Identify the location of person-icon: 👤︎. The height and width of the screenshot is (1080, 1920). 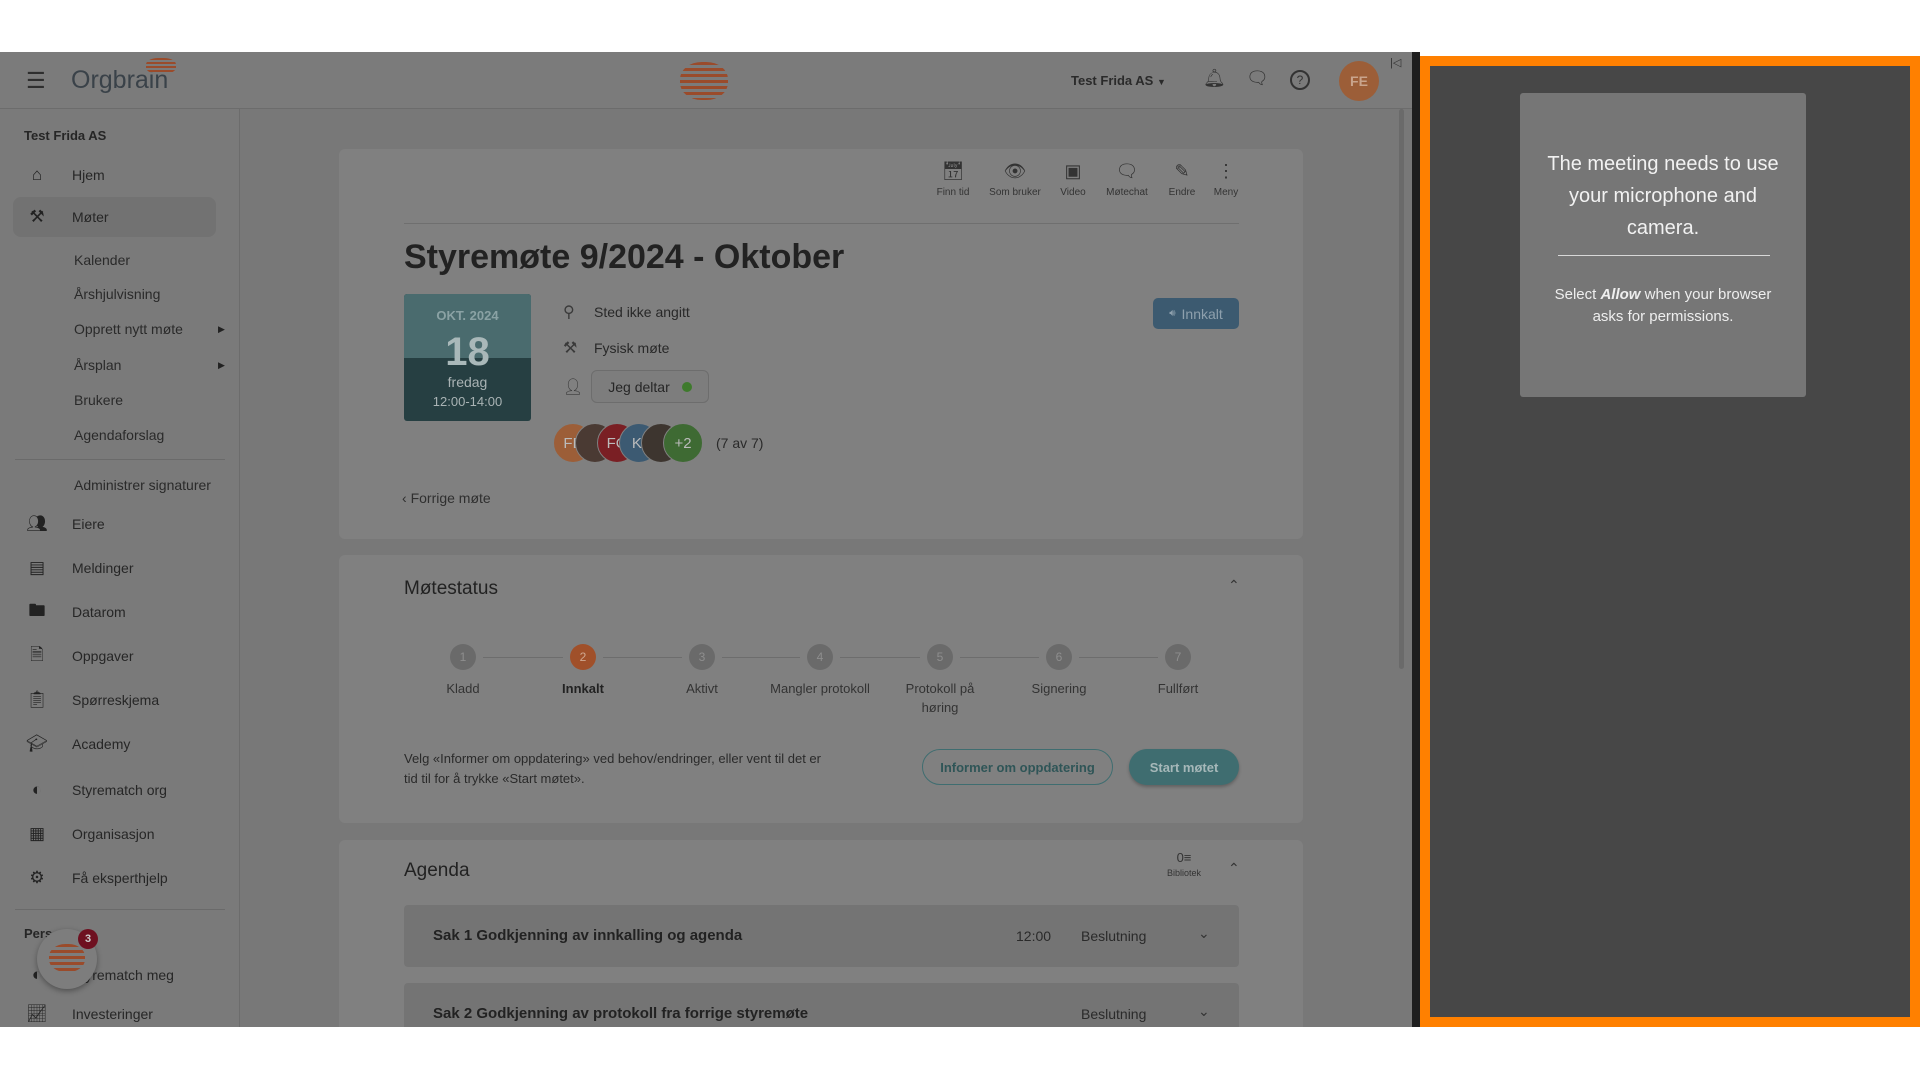
(573, 387).